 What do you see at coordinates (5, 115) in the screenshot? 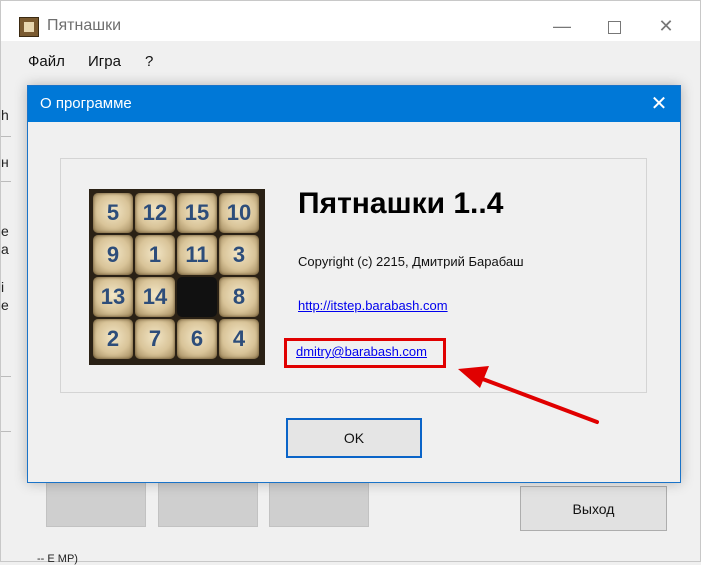
I see `bg-fragment: h` at bounding box center [5, 115].